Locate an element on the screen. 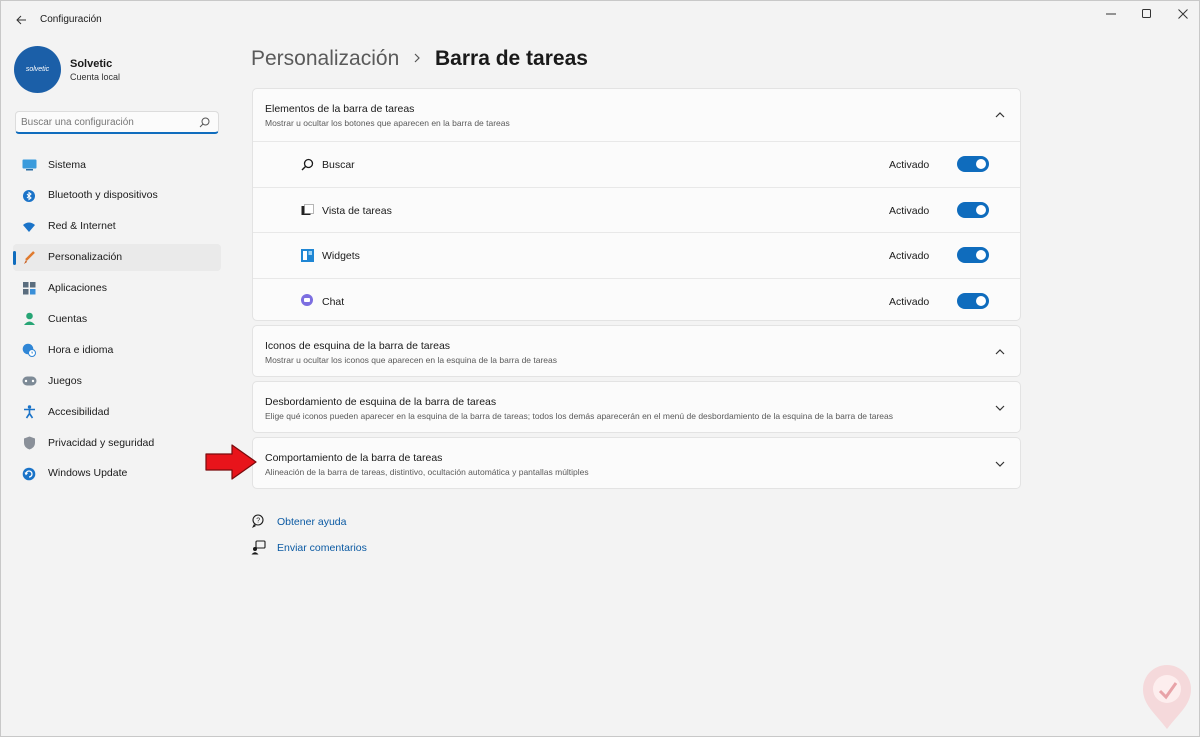 This screenshot has width=1200, height=737. avatar: solvetic is located at coordinates (37, 69).